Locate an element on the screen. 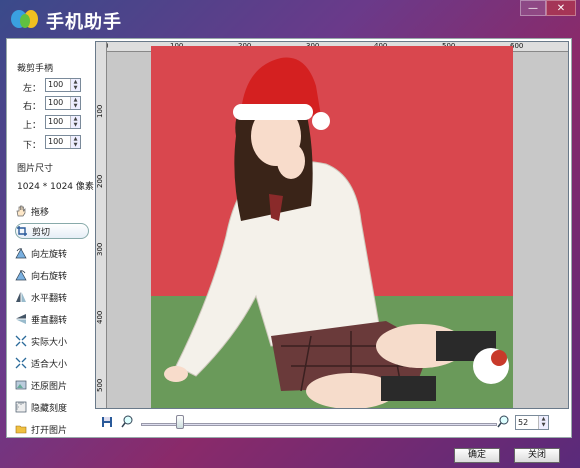 The height and width of the screenshot is (468, 580). app-title: 手机助手 is located at coordinates (84, 22).